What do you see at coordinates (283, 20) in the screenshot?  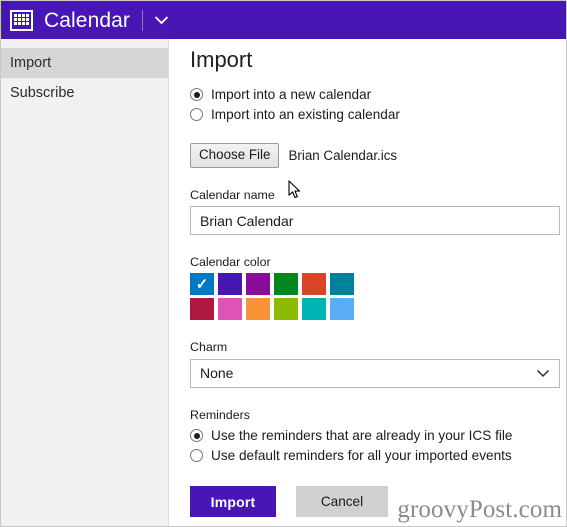 I see `title-bar: Calendar` at bounding box center [283, 20].